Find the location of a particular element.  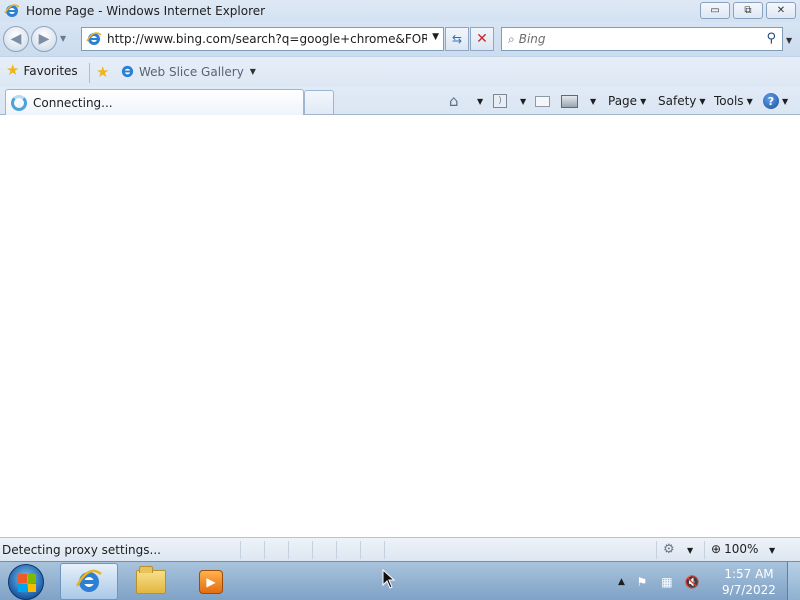

clock-time: 1:57 AM is located at coordinates (749, 574).